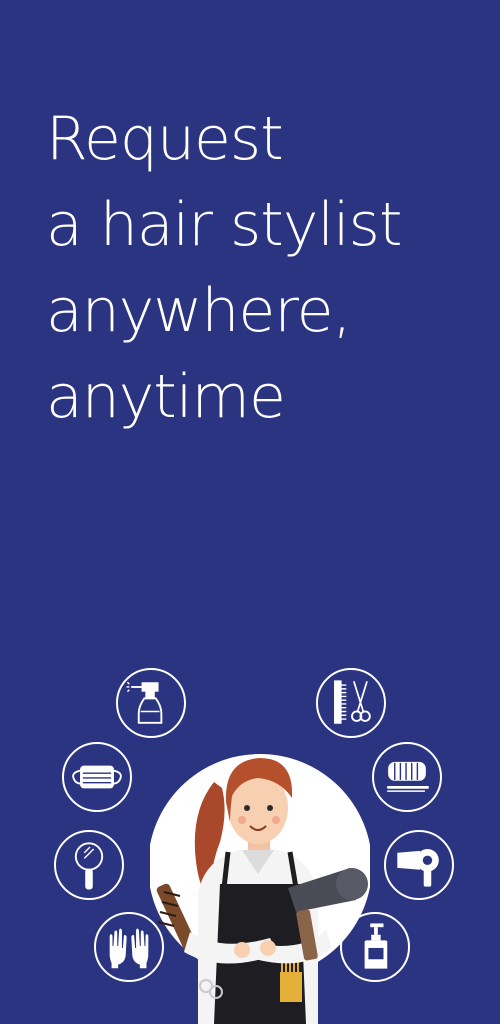 The height and width of the screenshot is (1024, 500). I want to click on headline-line-2: a hair stylist, so click(224, 225).